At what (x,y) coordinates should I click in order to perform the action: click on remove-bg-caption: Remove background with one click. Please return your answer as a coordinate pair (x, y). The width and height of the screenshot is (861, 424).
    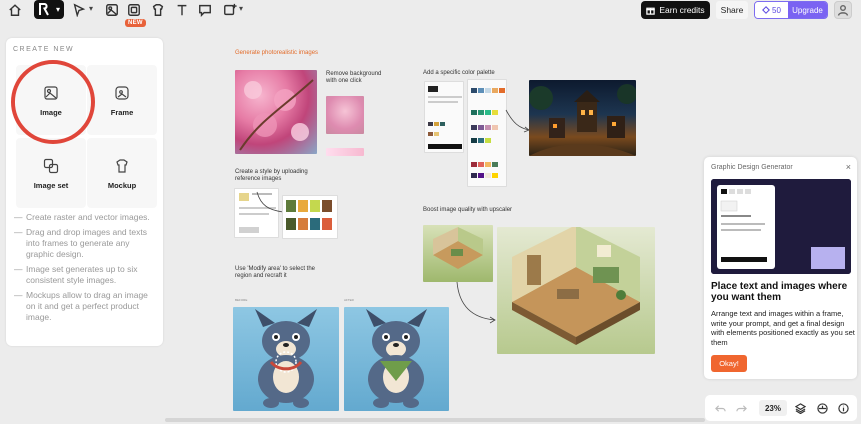
    Looking at the image, I should click on (354, 77).